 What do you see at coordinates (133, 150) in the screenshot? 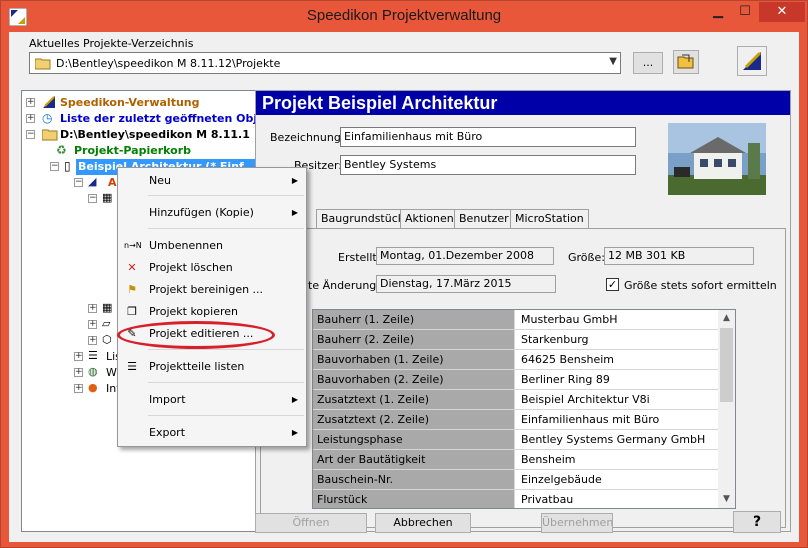
I see `tree-item-label: Projekt-Papierkorb` at bounding box center [133, 150].